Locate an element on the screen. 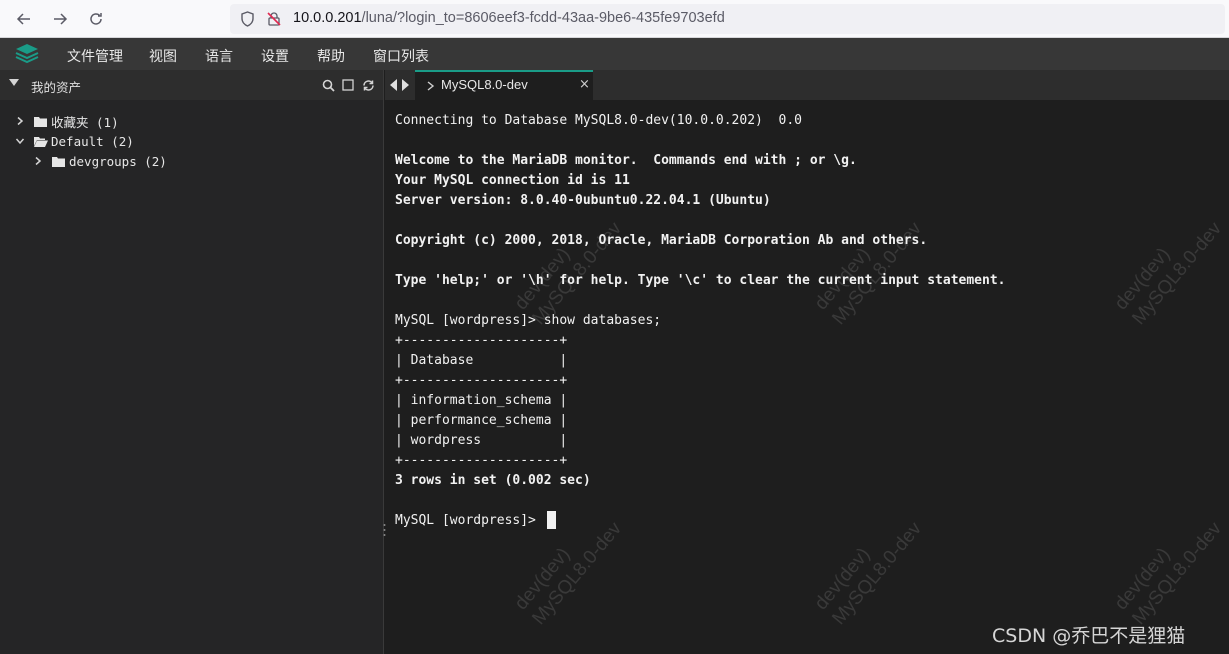 Image resolution: width=1229 pixels, height=654 pixels. tab-label: MySQL8.0-dev is located at coordinates (484, 84).